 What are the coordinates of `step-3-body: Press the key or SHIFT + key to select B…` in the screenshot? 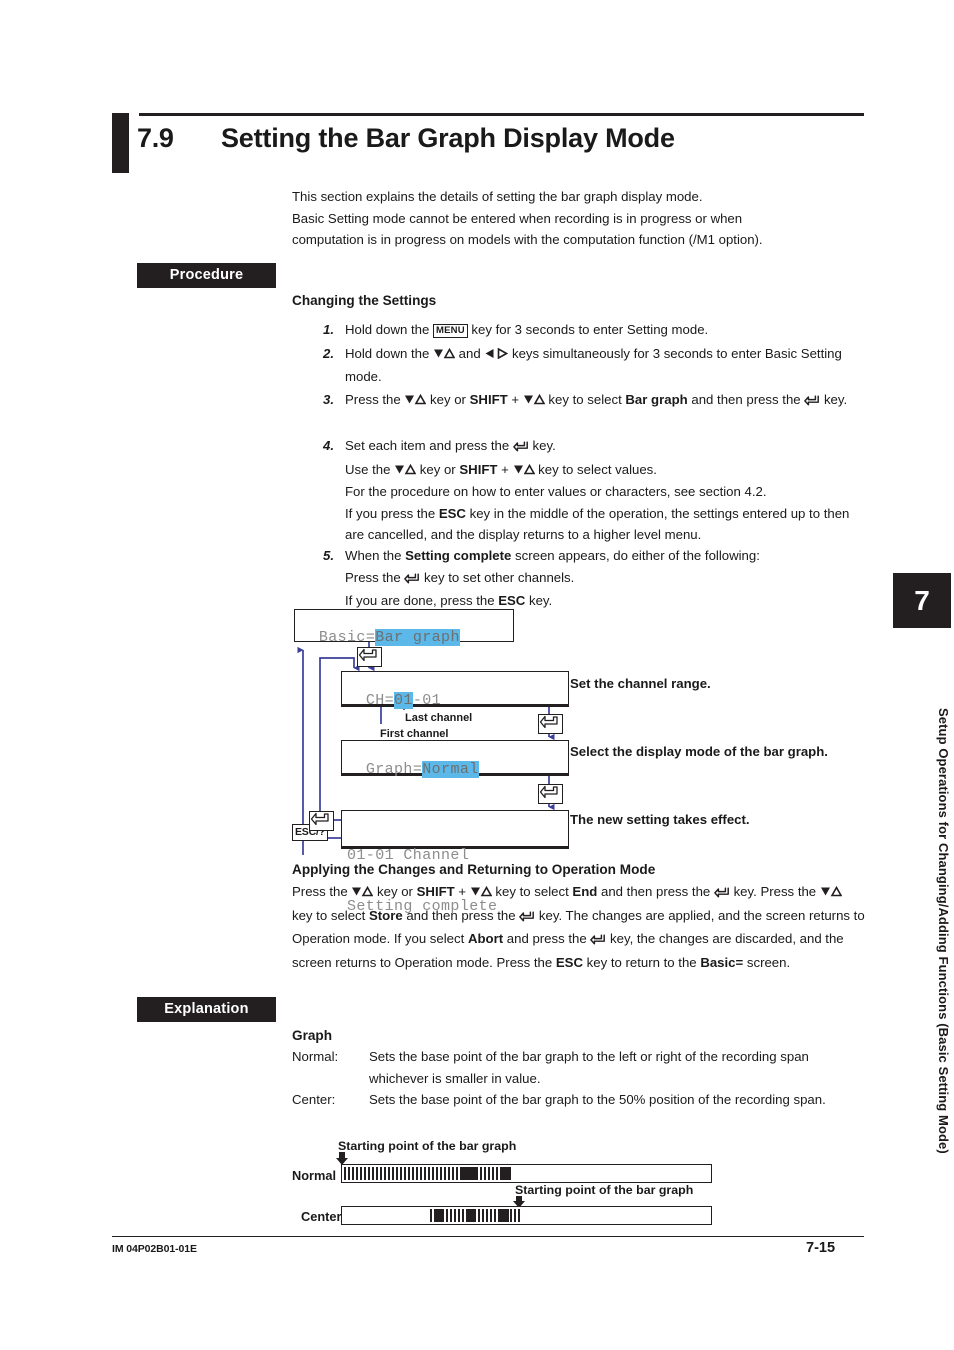 It's located at (606, 401).